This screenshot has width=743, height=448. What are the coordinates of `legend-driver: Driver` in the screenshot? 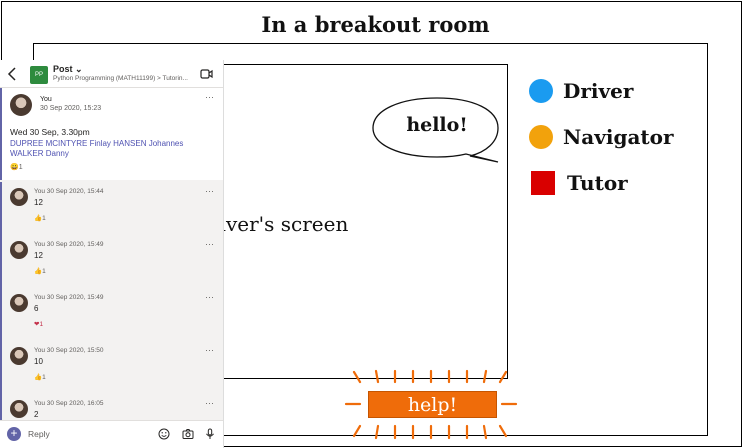 It's located at (601, 91).